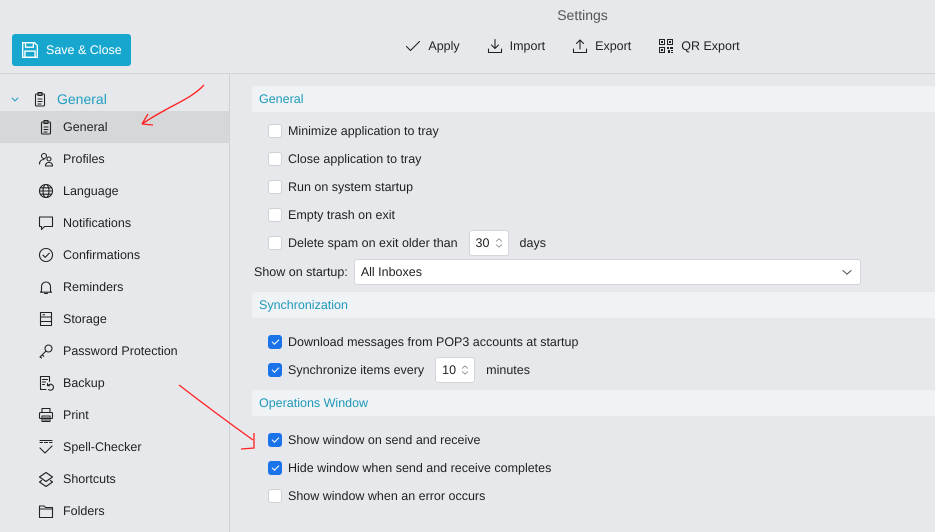  I want to click on section-header: Synchronization, so click(593, 305).